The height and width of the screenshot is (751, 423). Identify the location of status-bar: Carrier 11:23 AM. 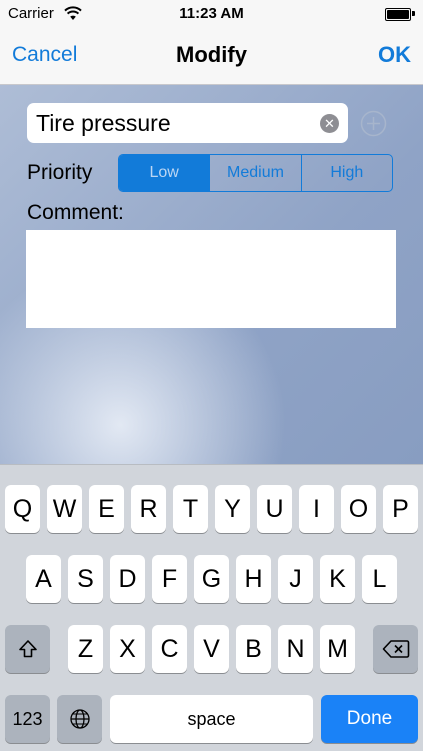
(211, 14).